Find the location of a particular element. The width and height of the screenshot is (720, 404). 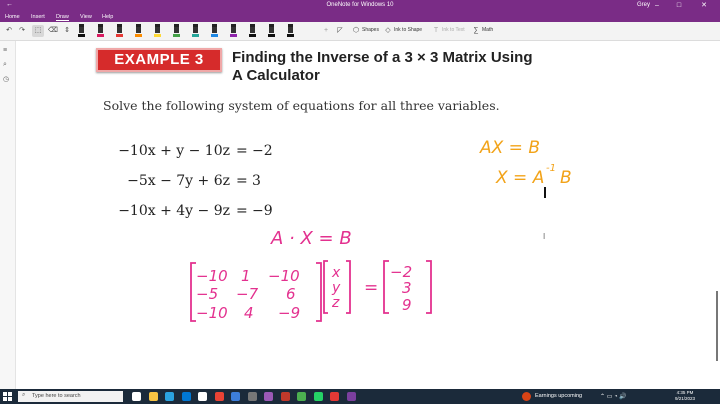

matrix-a-right-bracket is located at coordinates (319, 292).